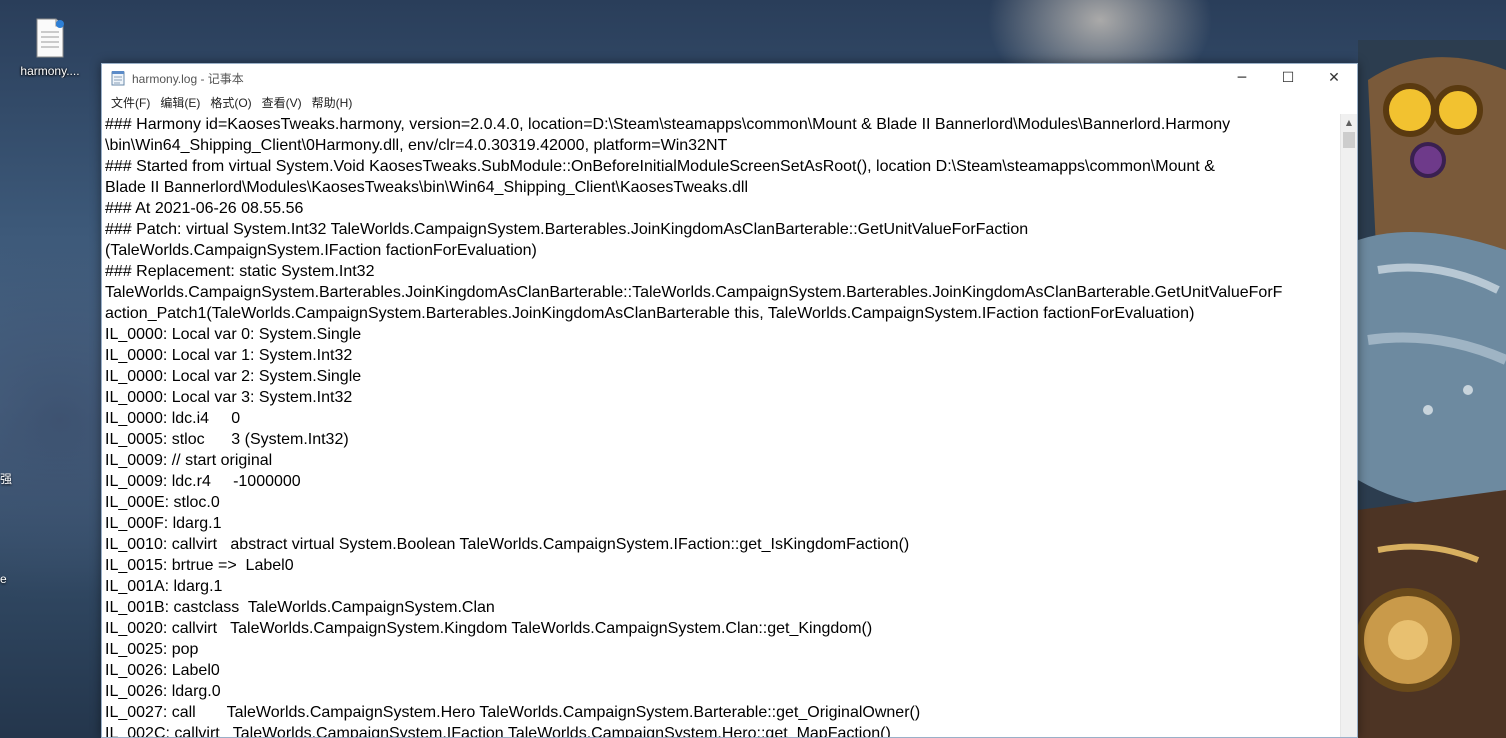  Describe the element at coordinates (1348, 425) in the screenshot. I see `vertical-scrollbar: ▲` at that location.